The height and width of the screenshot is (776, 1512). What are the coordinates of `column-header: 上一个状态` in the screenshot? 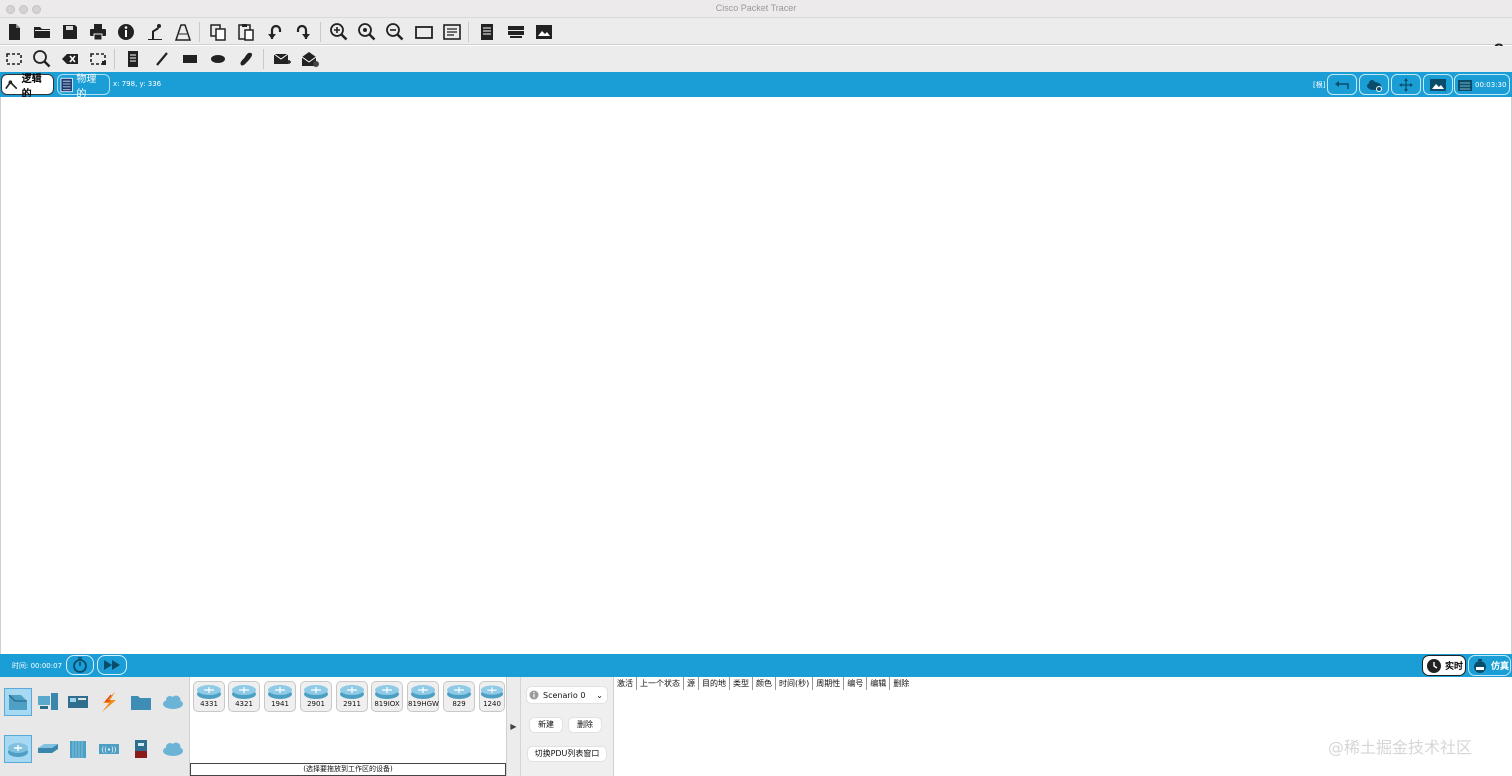 It's located at (660, 683).